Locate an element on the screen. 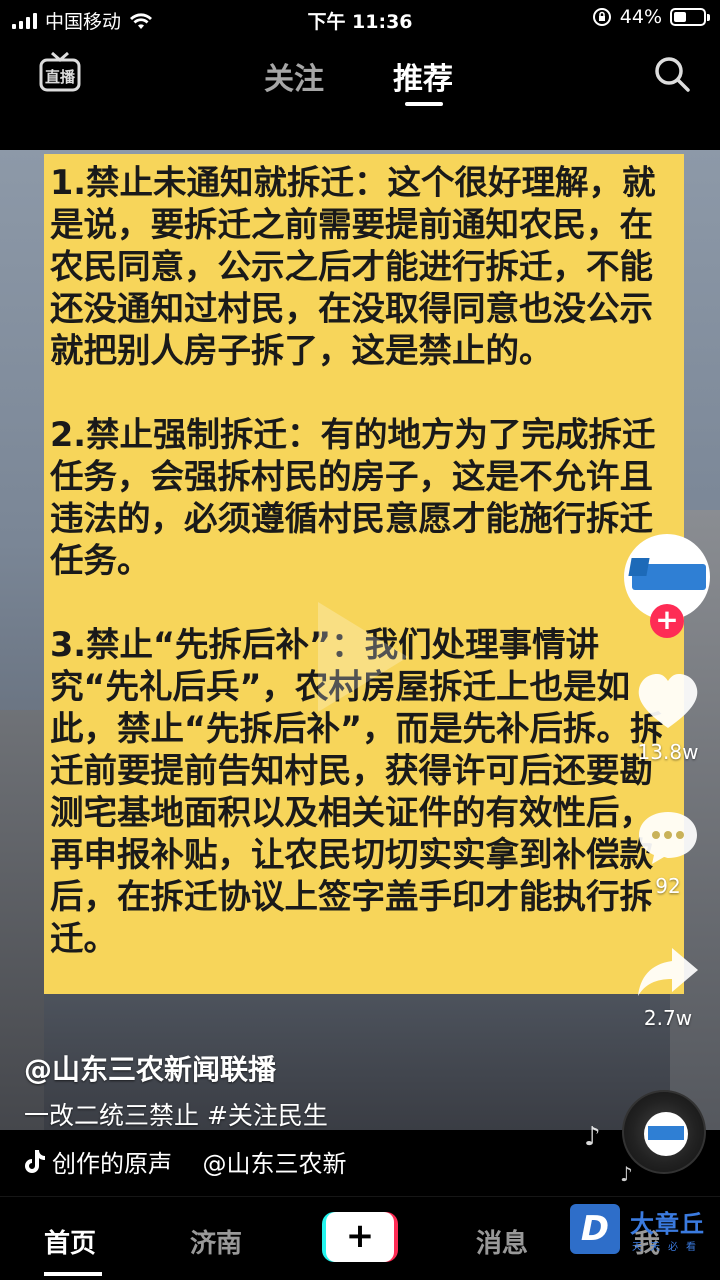 The image size is (720, 1280). live-label: 直播 is located at coordinates (60, 77).